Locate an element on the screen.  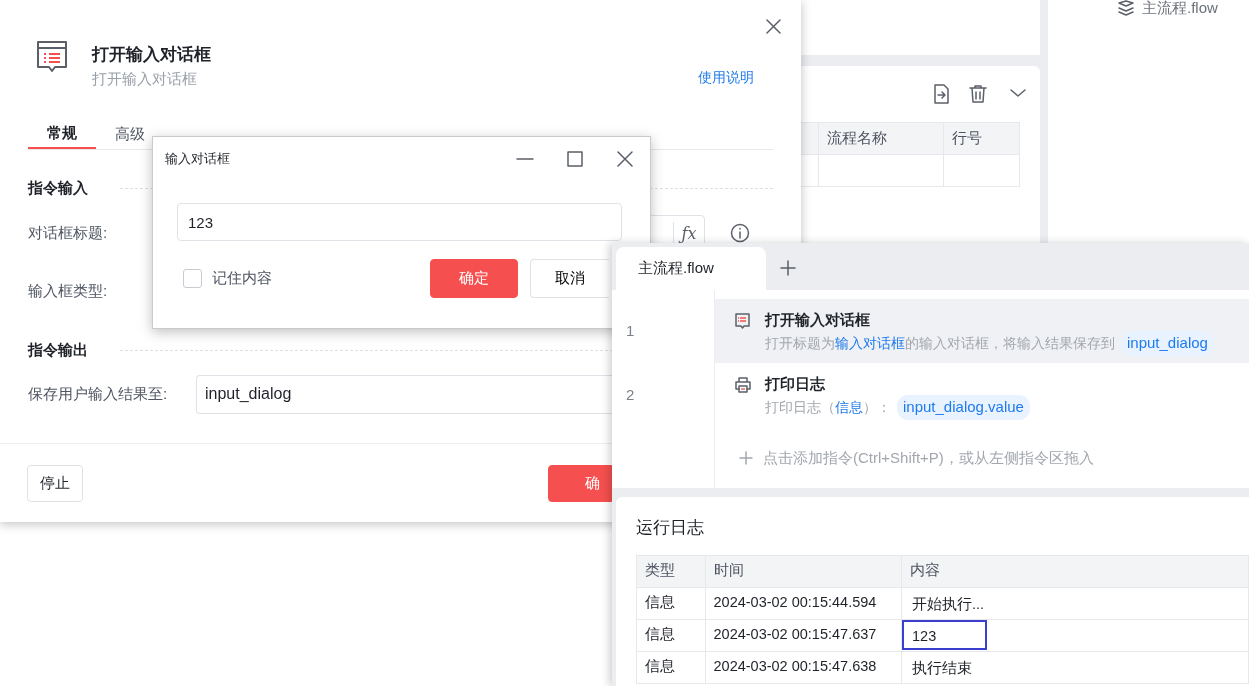
cancel-button: 取消 is located at coordinates (569, 278).